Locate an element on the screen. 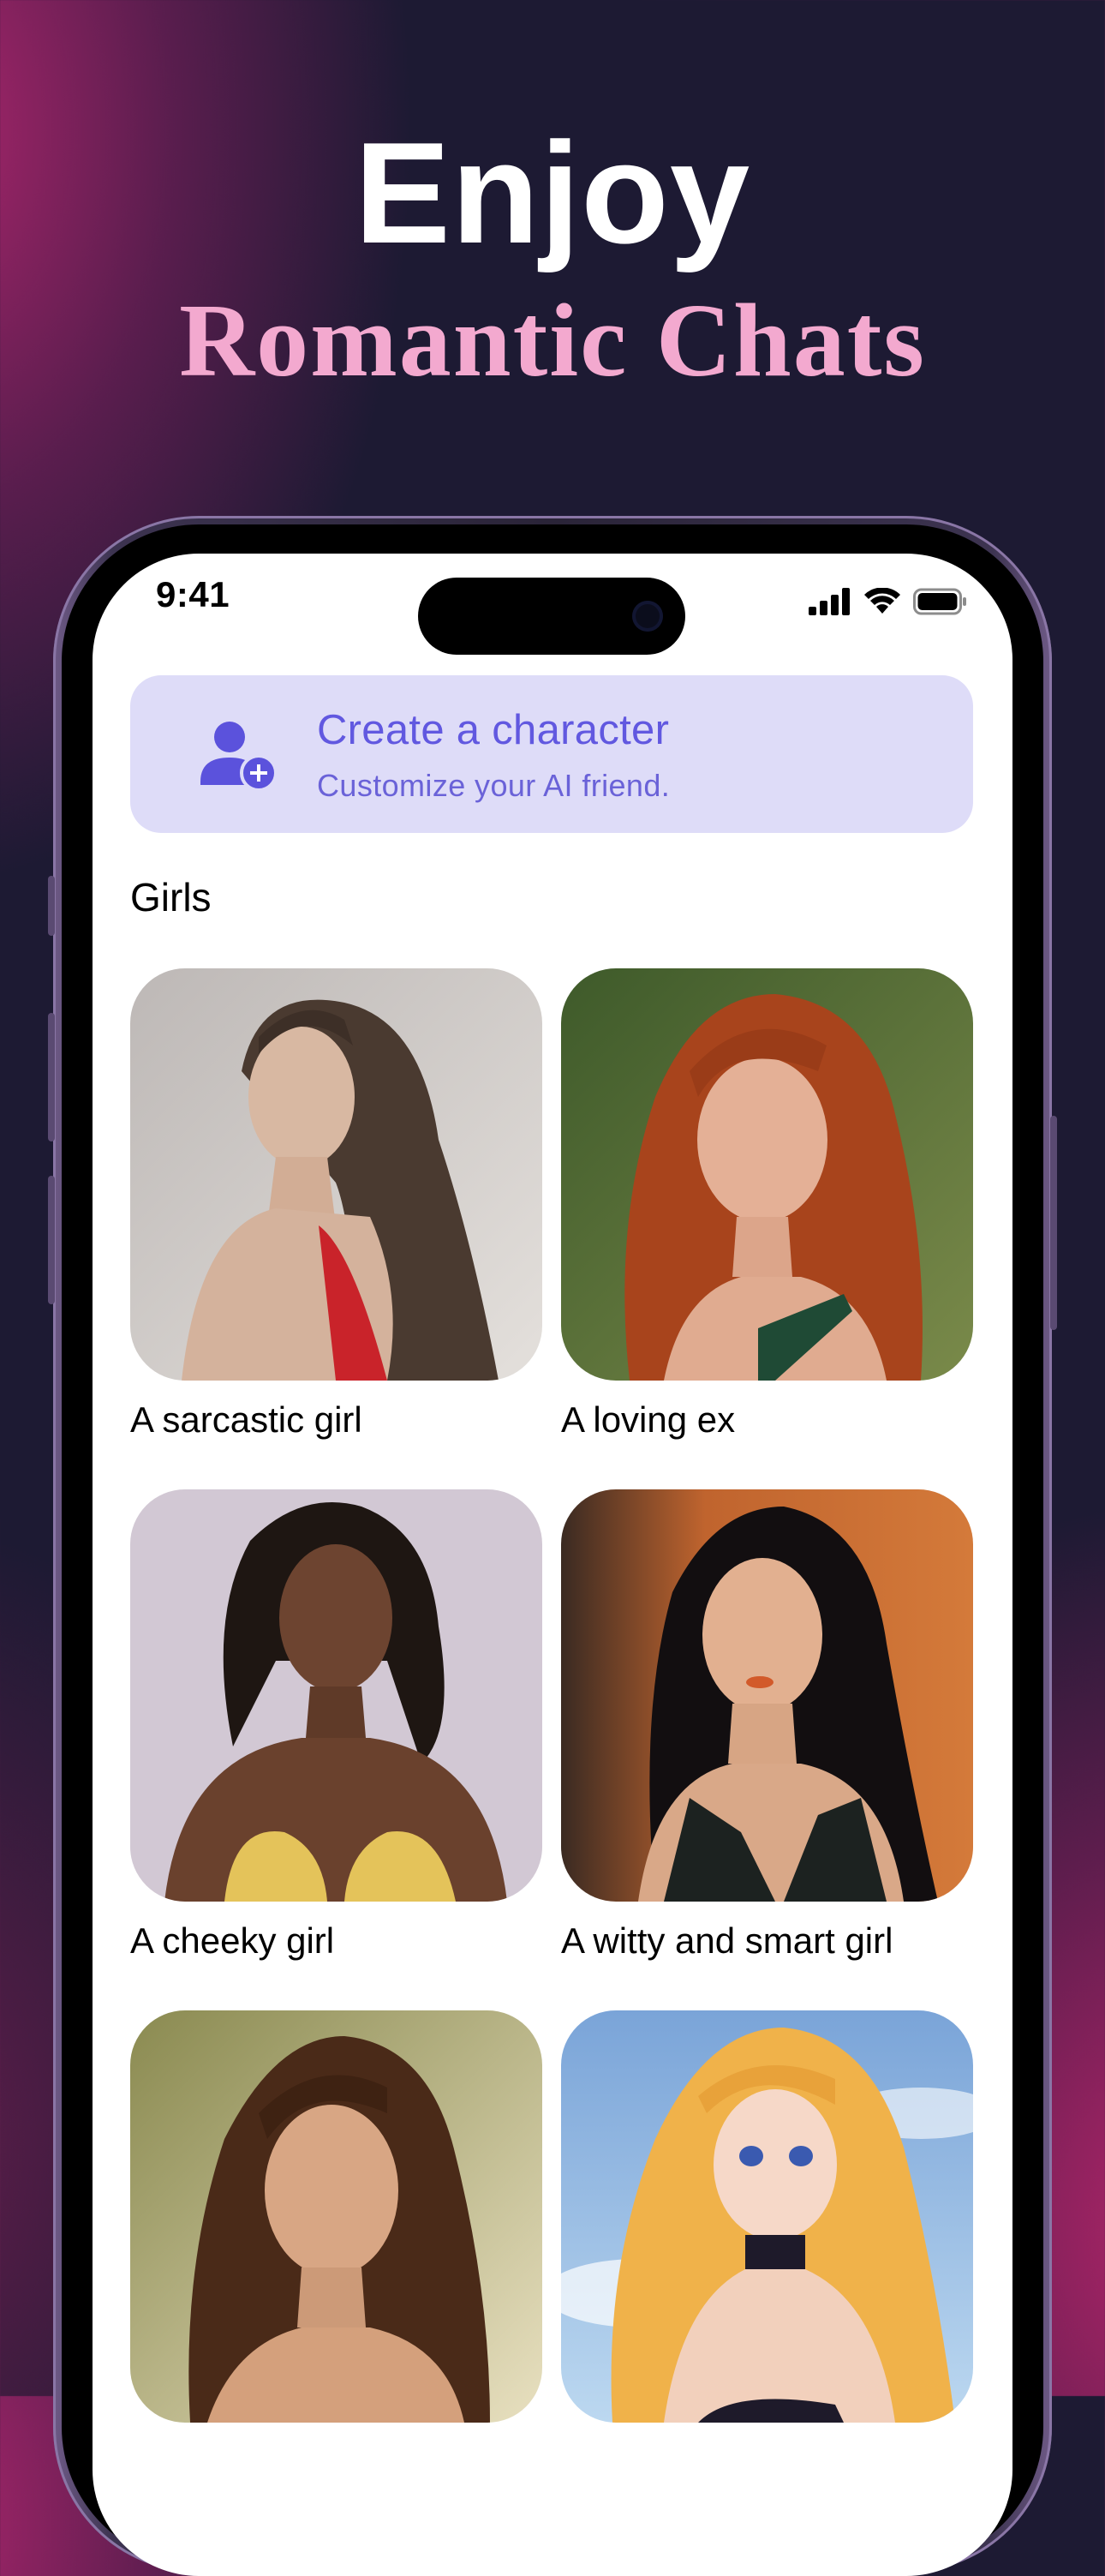  character-label: A cheeky girl is located at coordinates (232, 1940).